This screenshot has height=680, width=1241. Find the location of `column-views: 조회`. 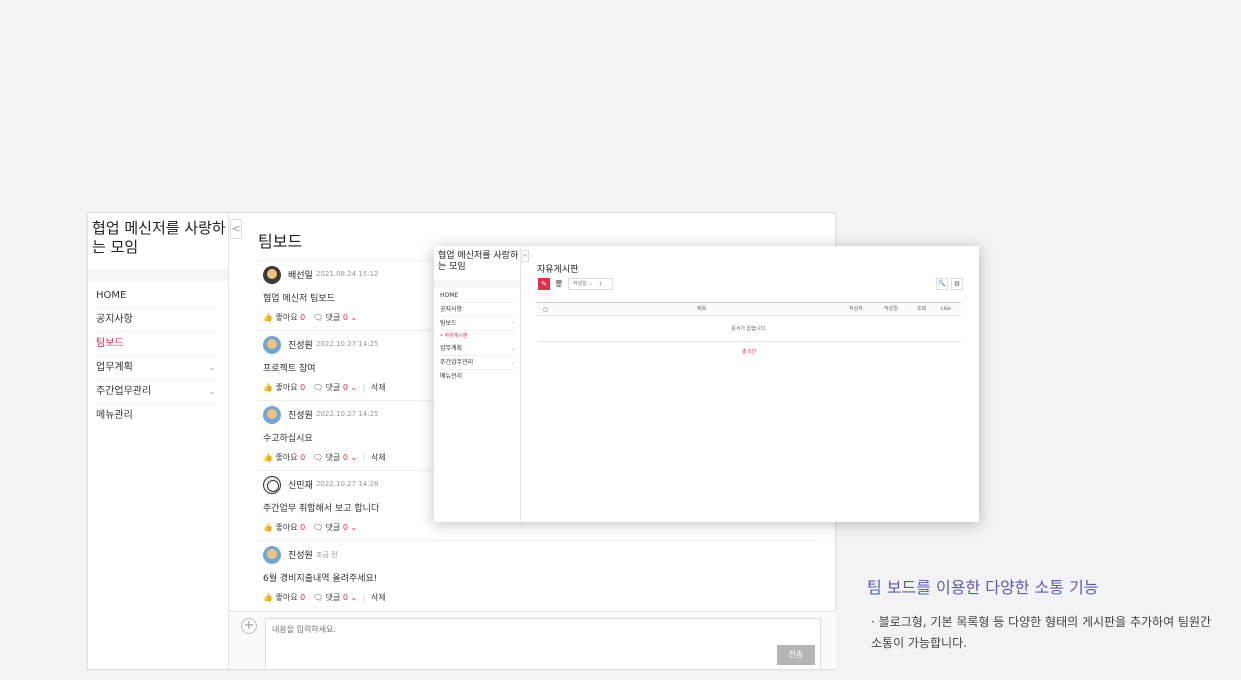

column-views: 조회 is located at coordinates (921, 309).